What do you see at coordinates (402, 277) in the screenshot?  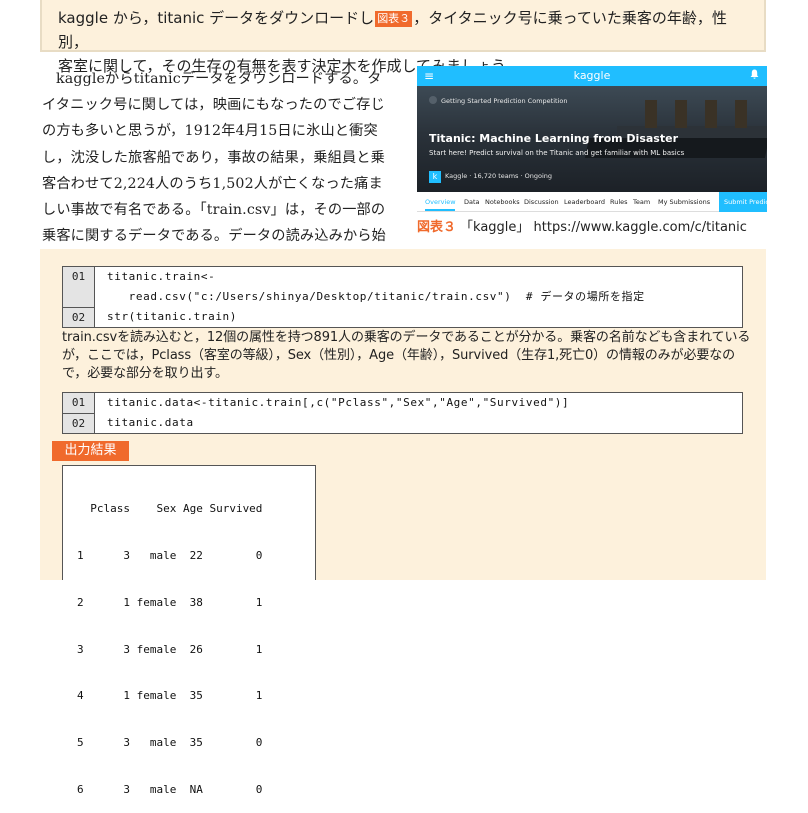 I see `code-line: 01 titanic.train<-` at bounding box center [402, 277].